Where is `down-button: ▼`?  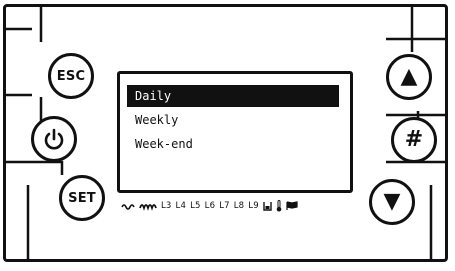 down-button: ▼ is located at coordinates (392, 202).